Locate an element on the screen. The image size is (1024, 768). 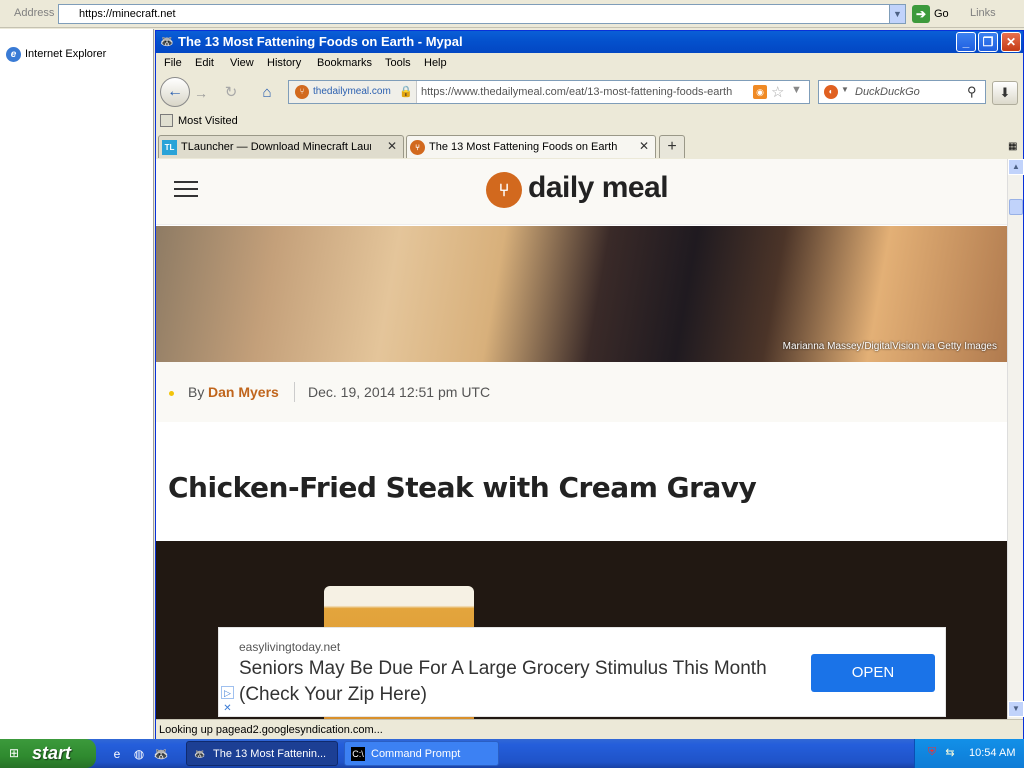
taskbar-item-label: Command Prompt is located at coordinates (416, 754).